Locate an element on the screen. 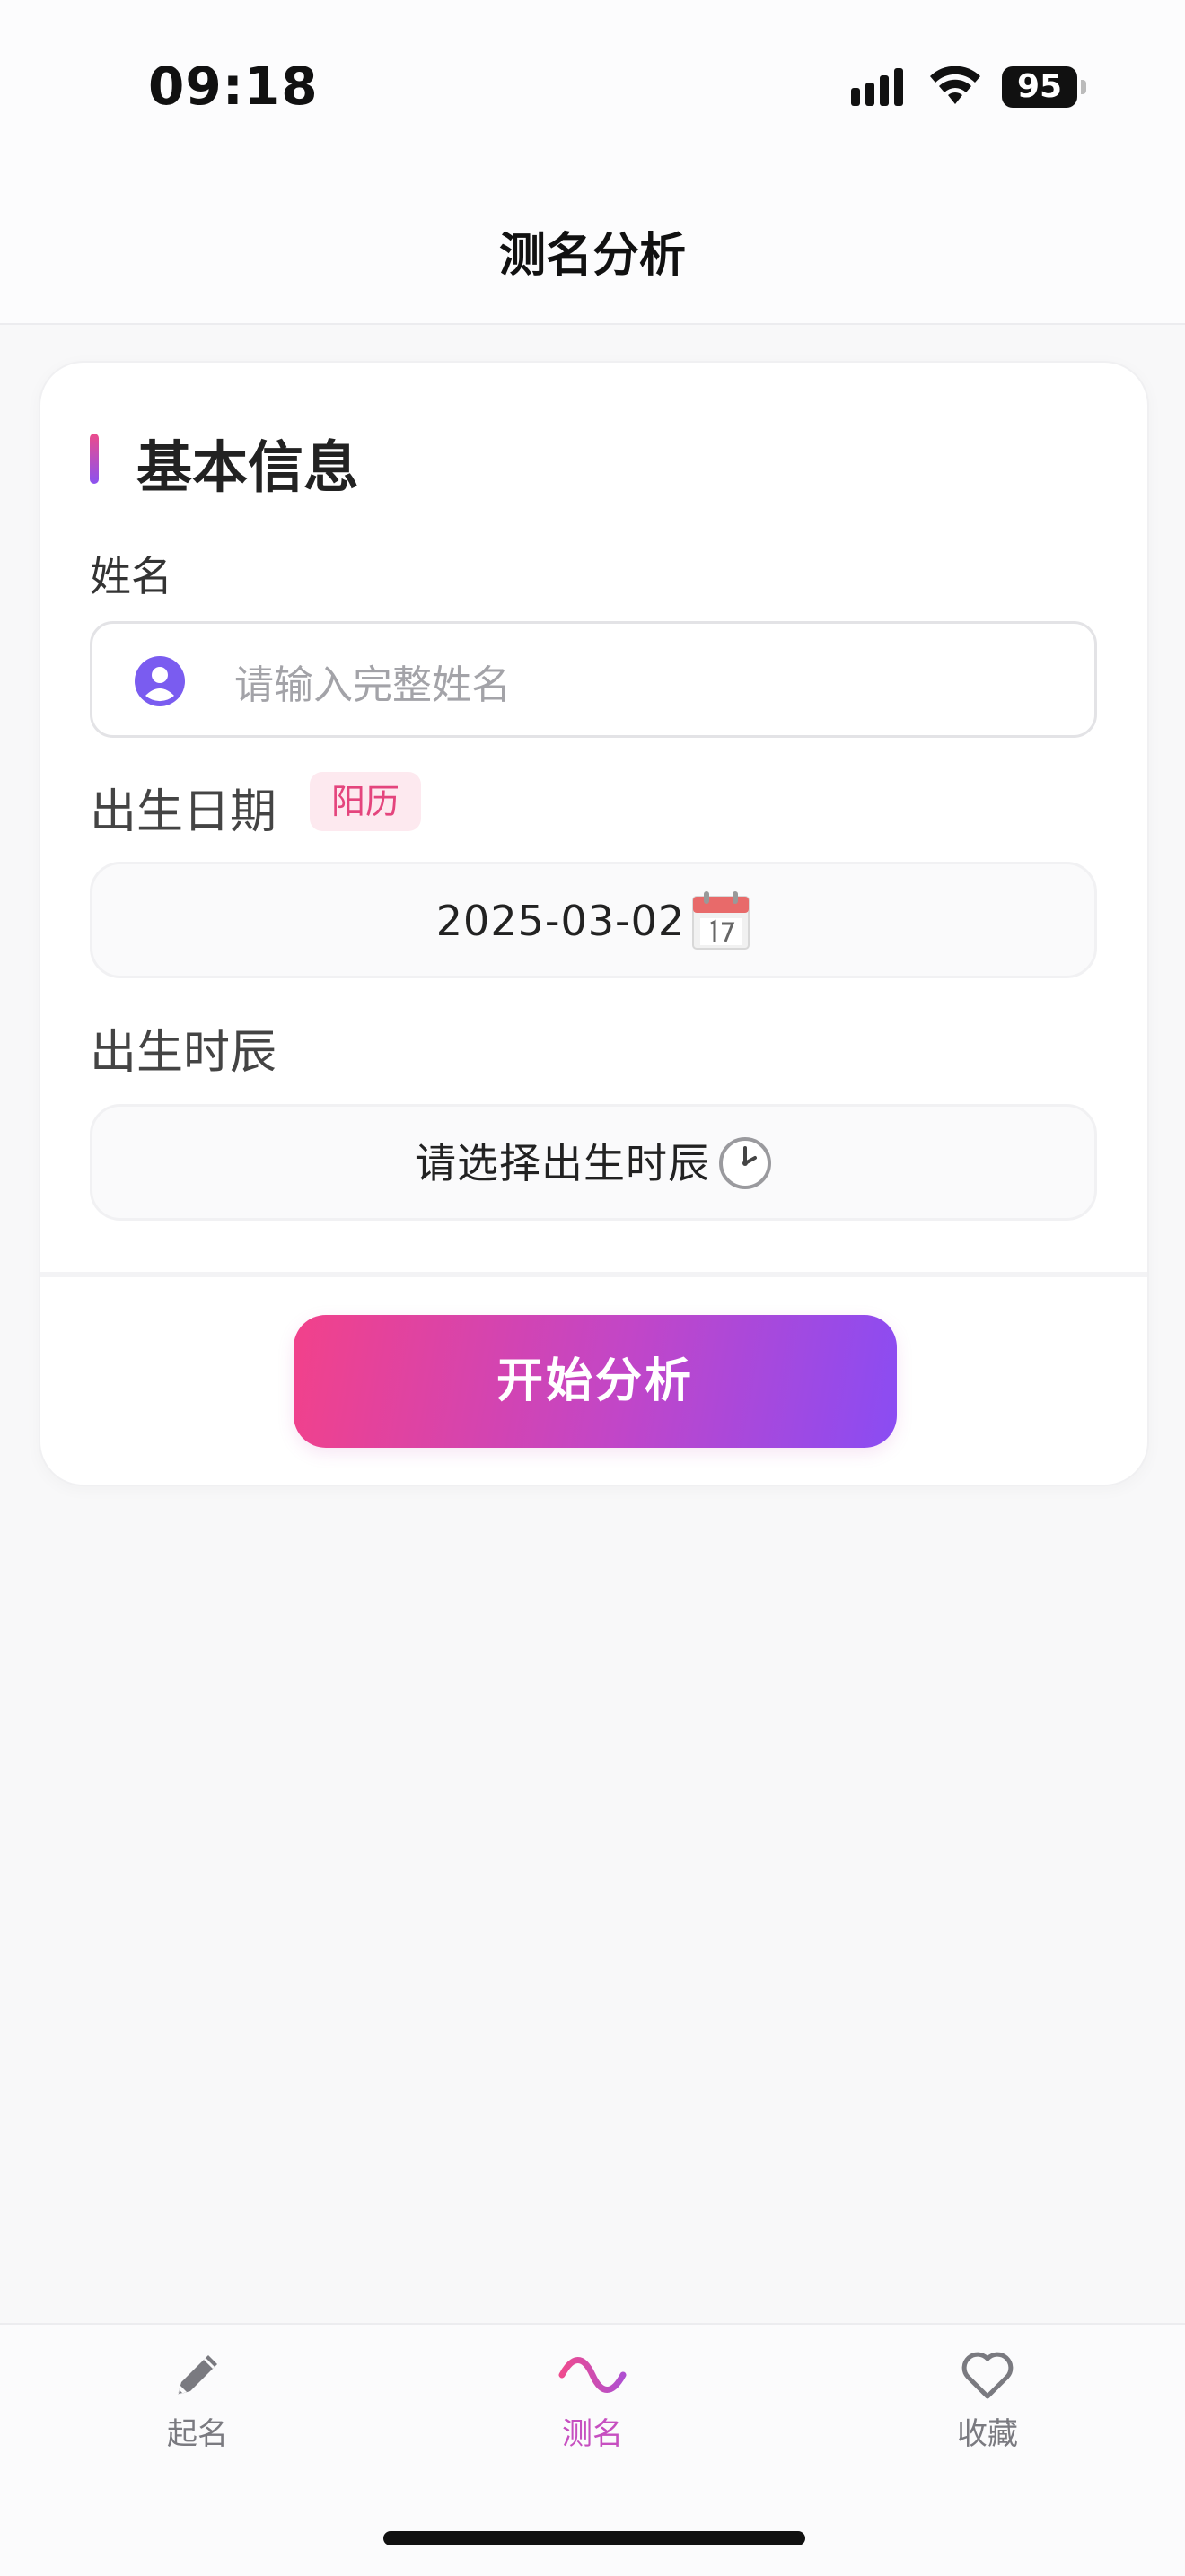 Image resolution: width=1185 pixels, height=2576 pixels. section-title: 基本信息 is located at coordinates (248, 467).